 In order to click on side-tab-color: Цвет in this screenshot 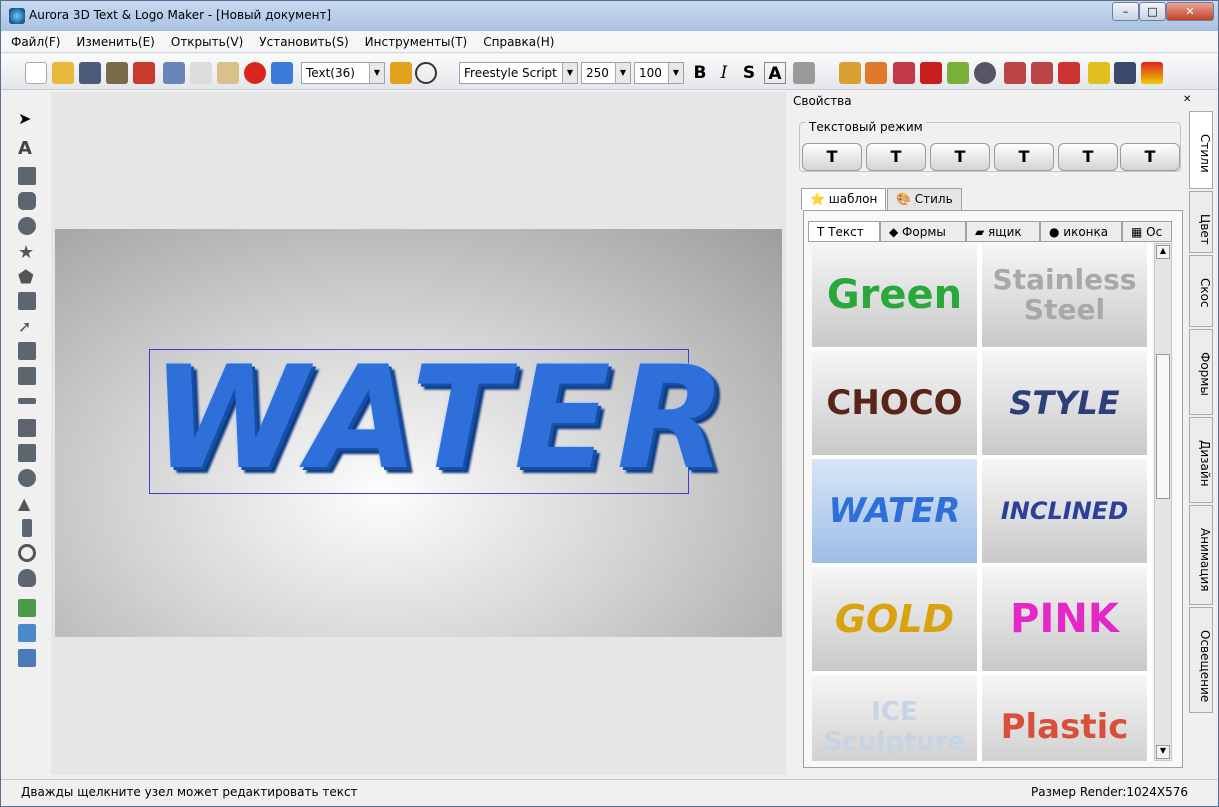, I will do `click(1201, 222)`.